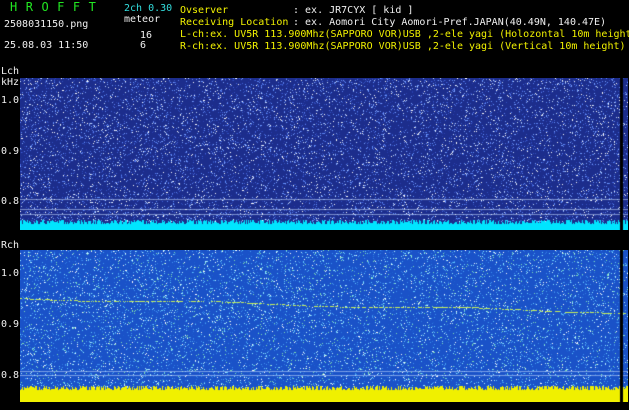 The width and height of the screenshot is (629, 410). I want to click on lch-label: Lch, so click(10, 71).